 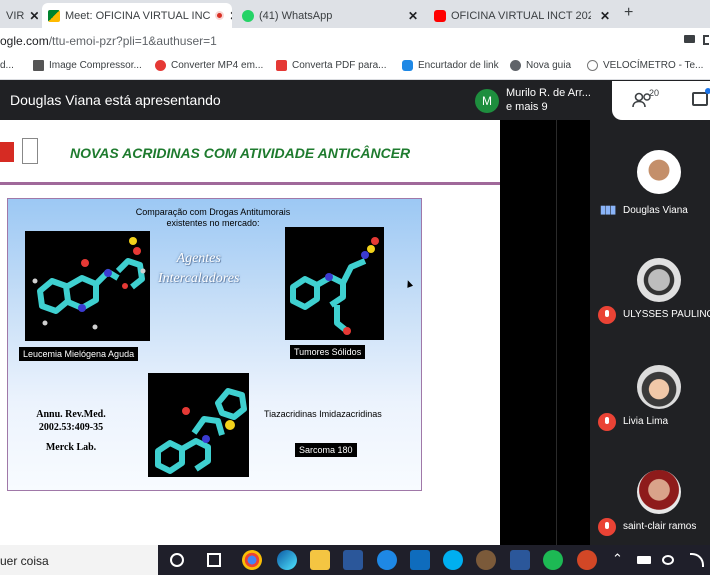 What do you see at coordinates (328, 352) in the screenshot?
I see `label-tumores: Tumores Sólidos` at bounding box center [328, 352].